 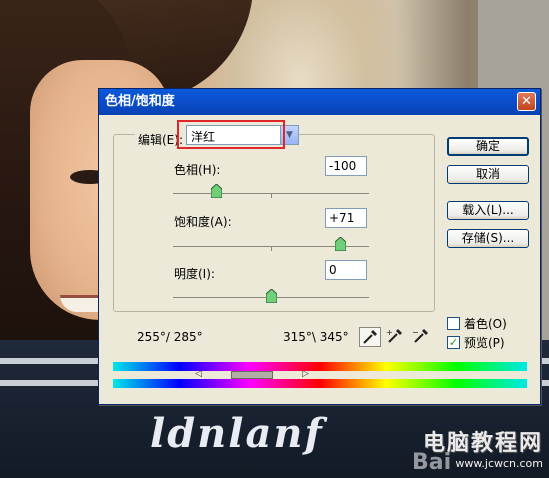 I want to click on checkmark-icon: ✓, so click(x=453, y=342).